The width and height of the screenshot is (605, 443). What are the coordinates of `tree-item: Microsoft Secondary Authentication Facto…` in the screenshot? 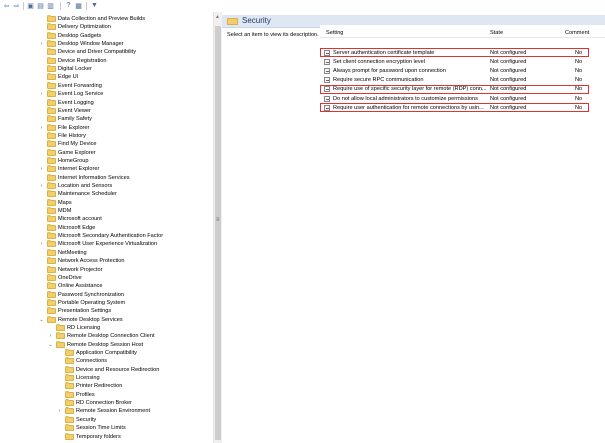 It's located at (106, 236).